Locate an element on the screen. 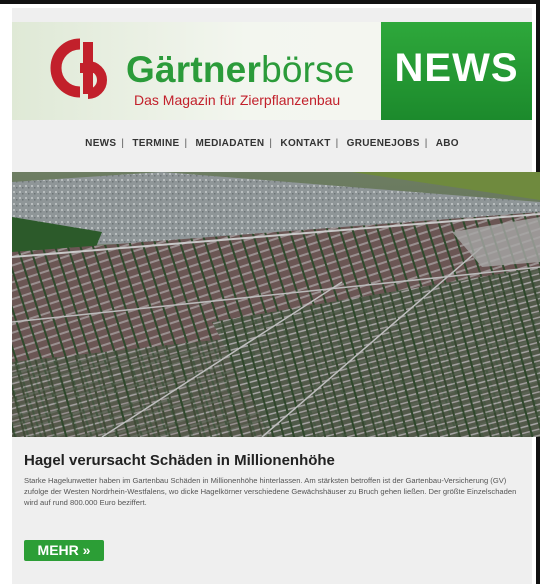 This screenshot has height=584, width=540. news-banner-label: NEWS is located at coordinates (456, 68).